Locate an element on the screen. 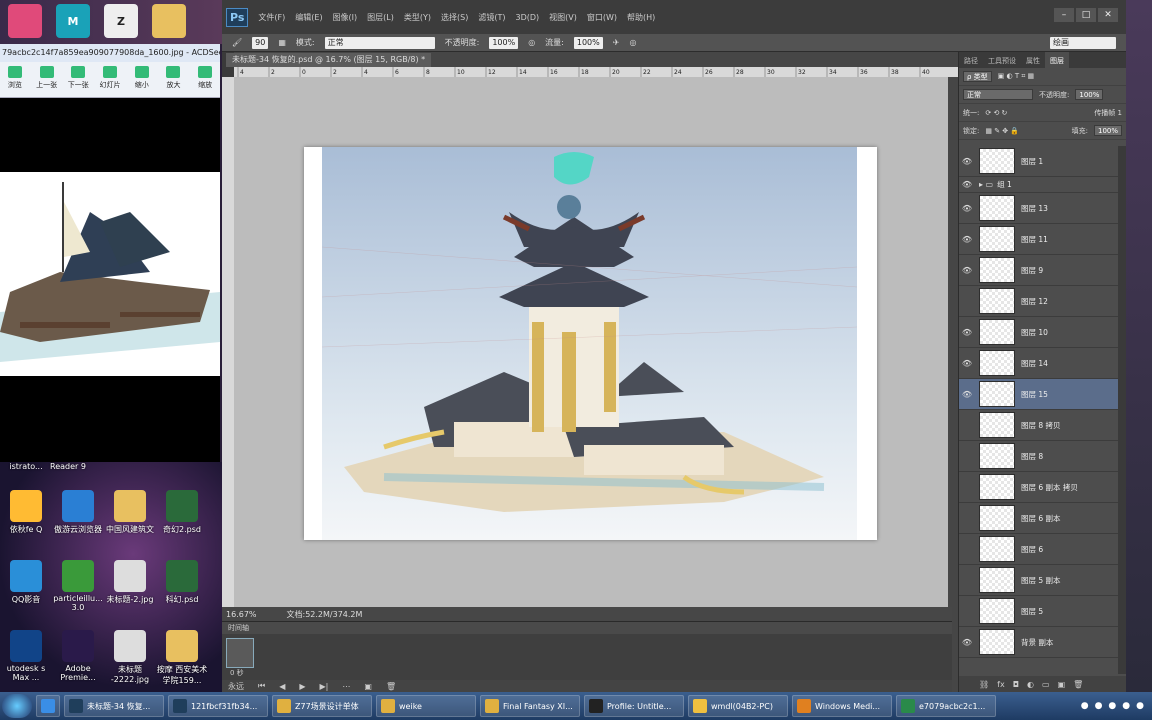 This screenshot has height=720, width=1152. menu-item: 窗口(W) is located at coordinates (602, 17).